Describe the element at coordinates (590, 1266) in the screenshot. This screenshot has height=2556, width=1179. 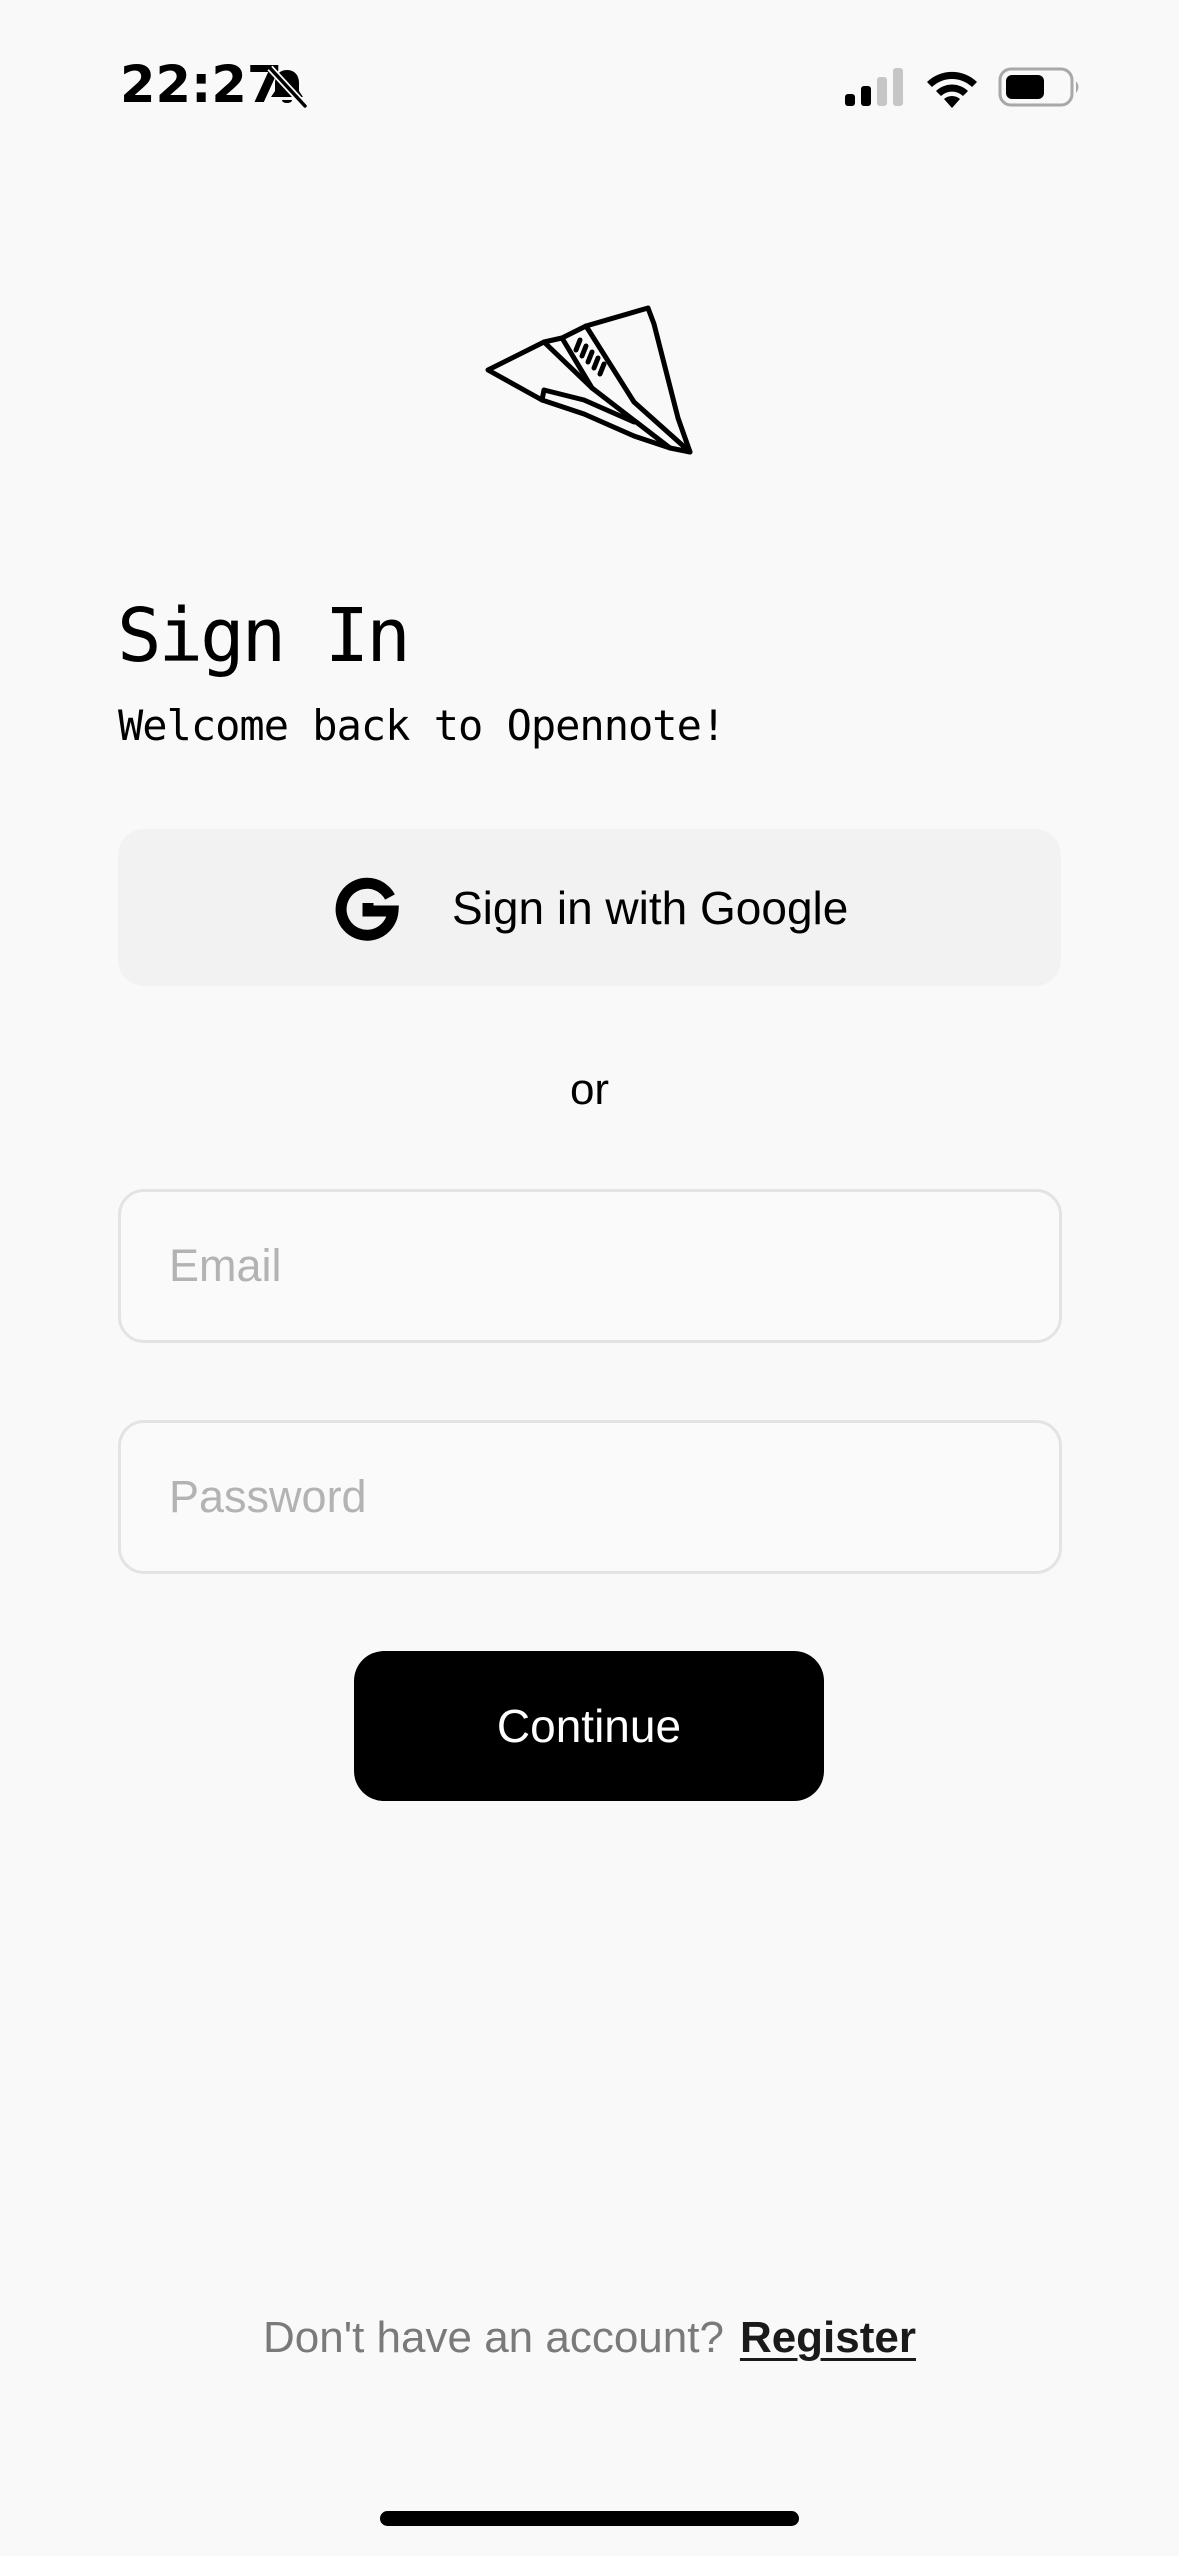
I see `email-field` at that location.